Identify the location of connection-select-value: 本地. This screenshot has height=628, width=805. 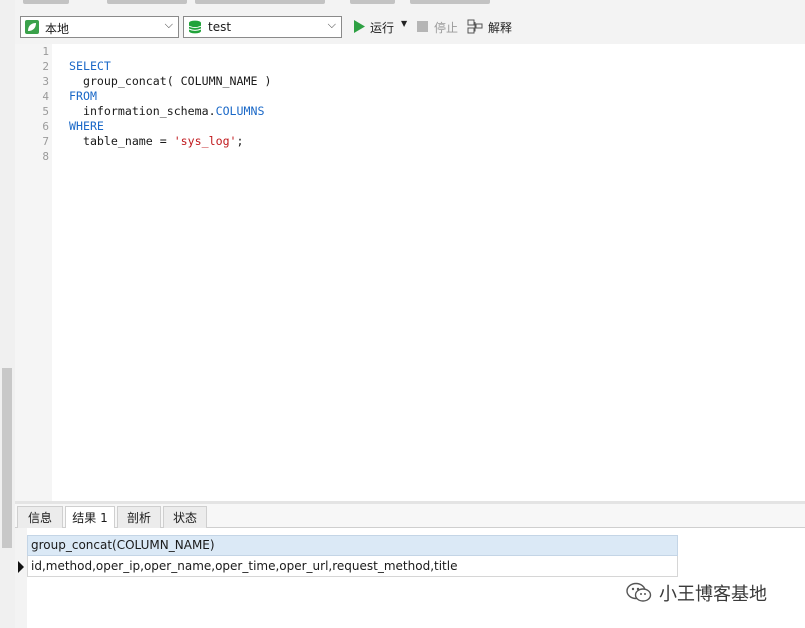
(57, 29).